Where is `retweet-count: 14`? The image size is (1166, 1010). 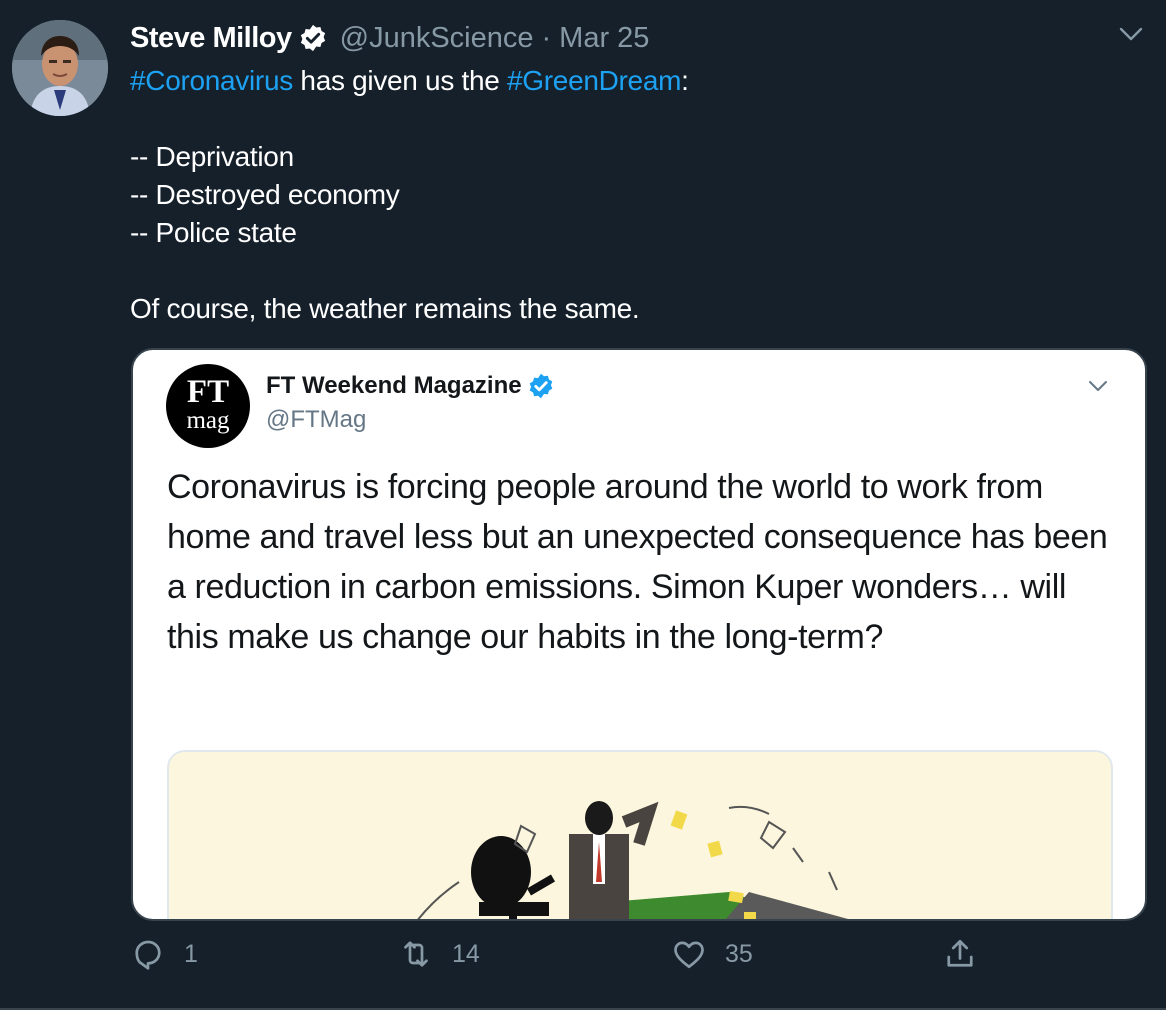
retweet-count: 14 is located at coordinates (466, 953).